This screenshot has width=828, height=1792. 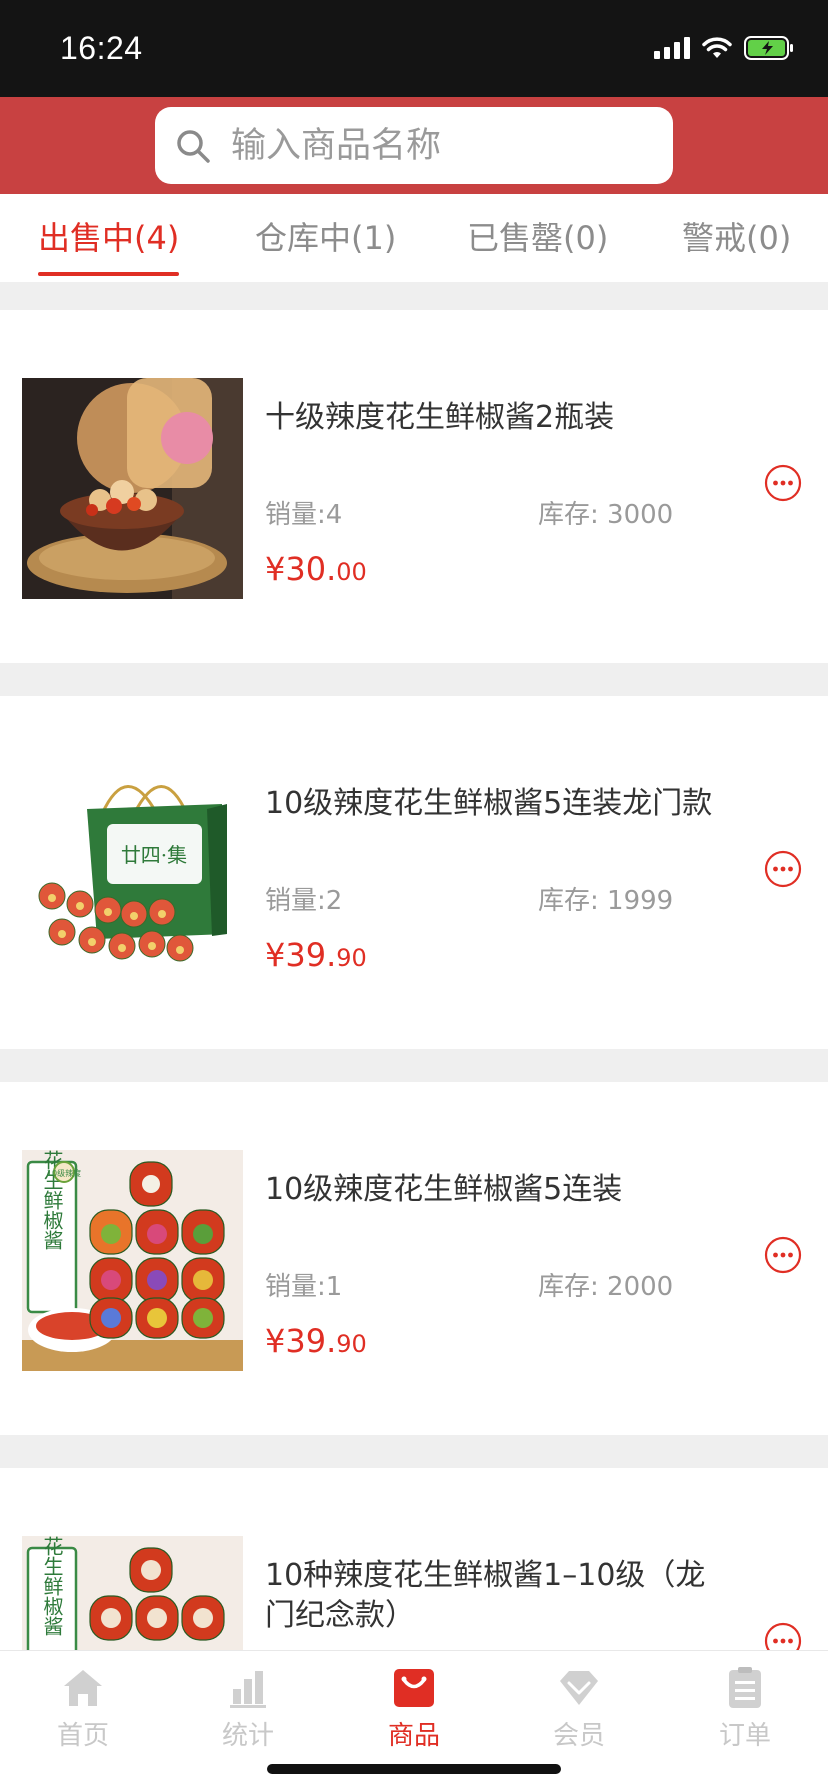 I want to click on product-title: 十级辣度花生鲜椒酱2瓶装, so click(x=440, y=417).